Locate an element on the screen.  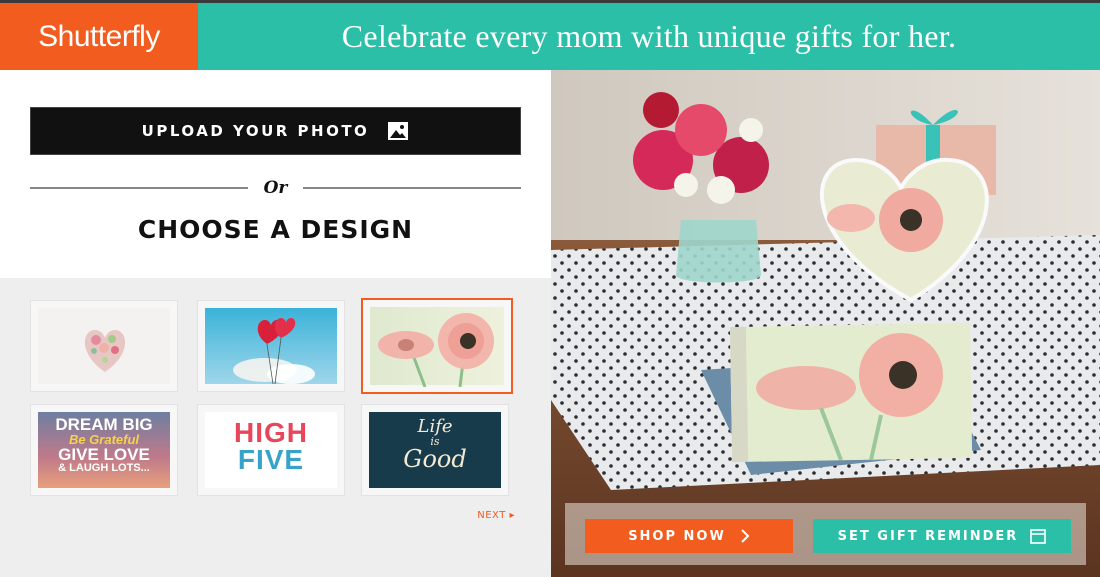
gerbera-daisies-image is located at coordinates (436, 350).